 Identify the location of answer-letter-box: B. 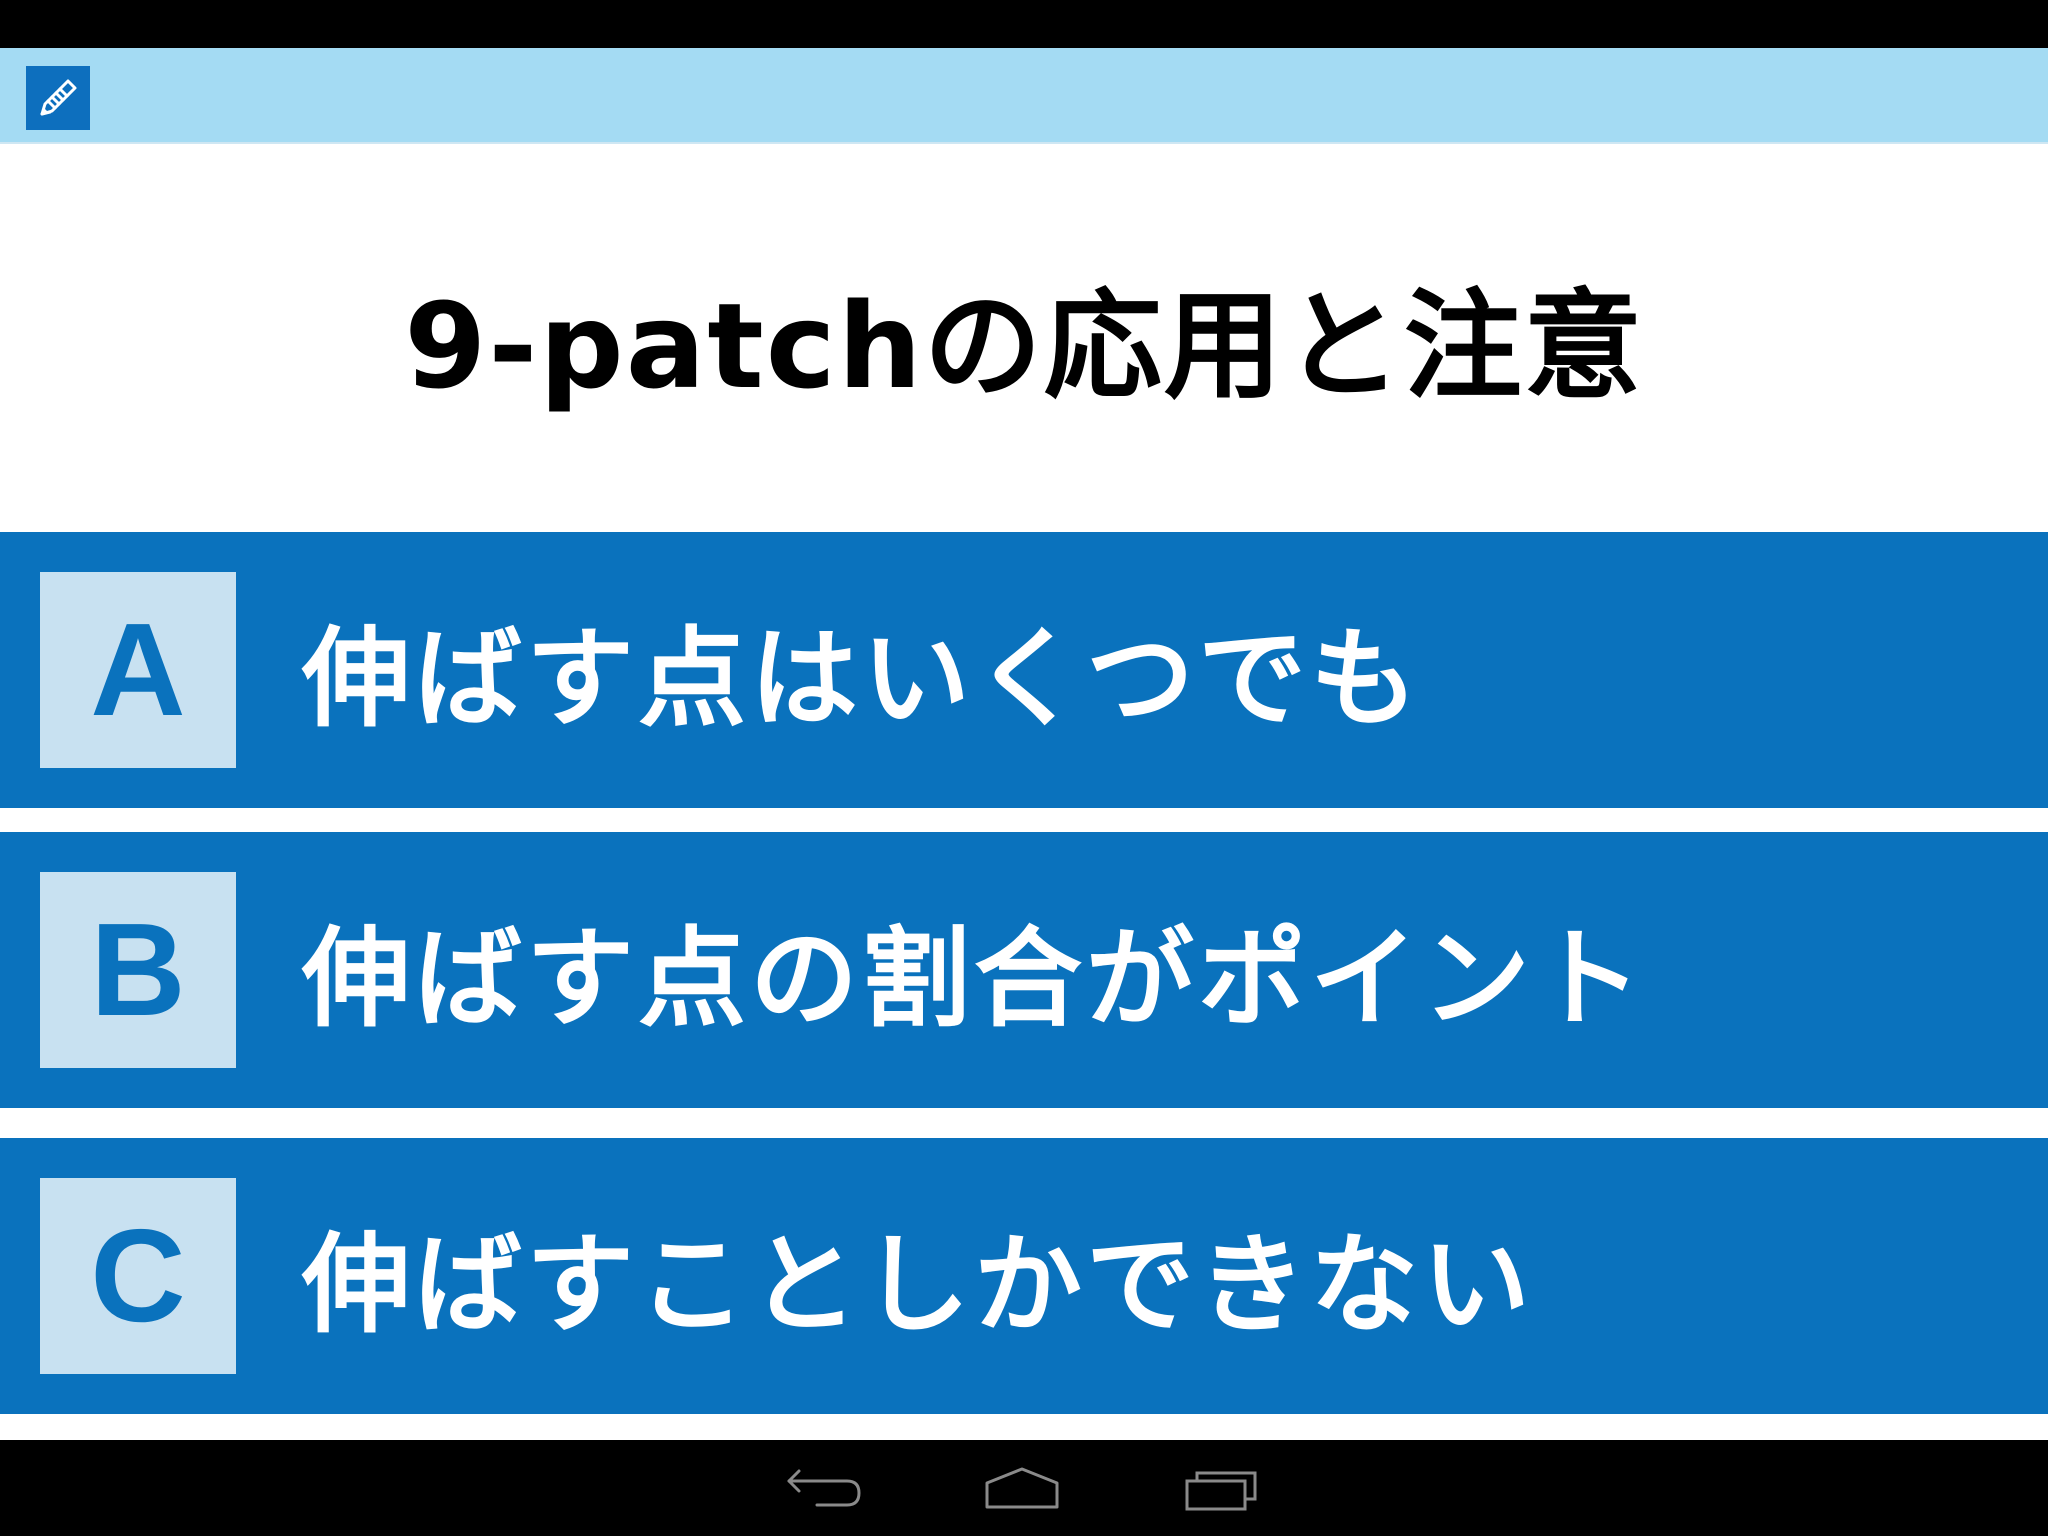
(138, 970).